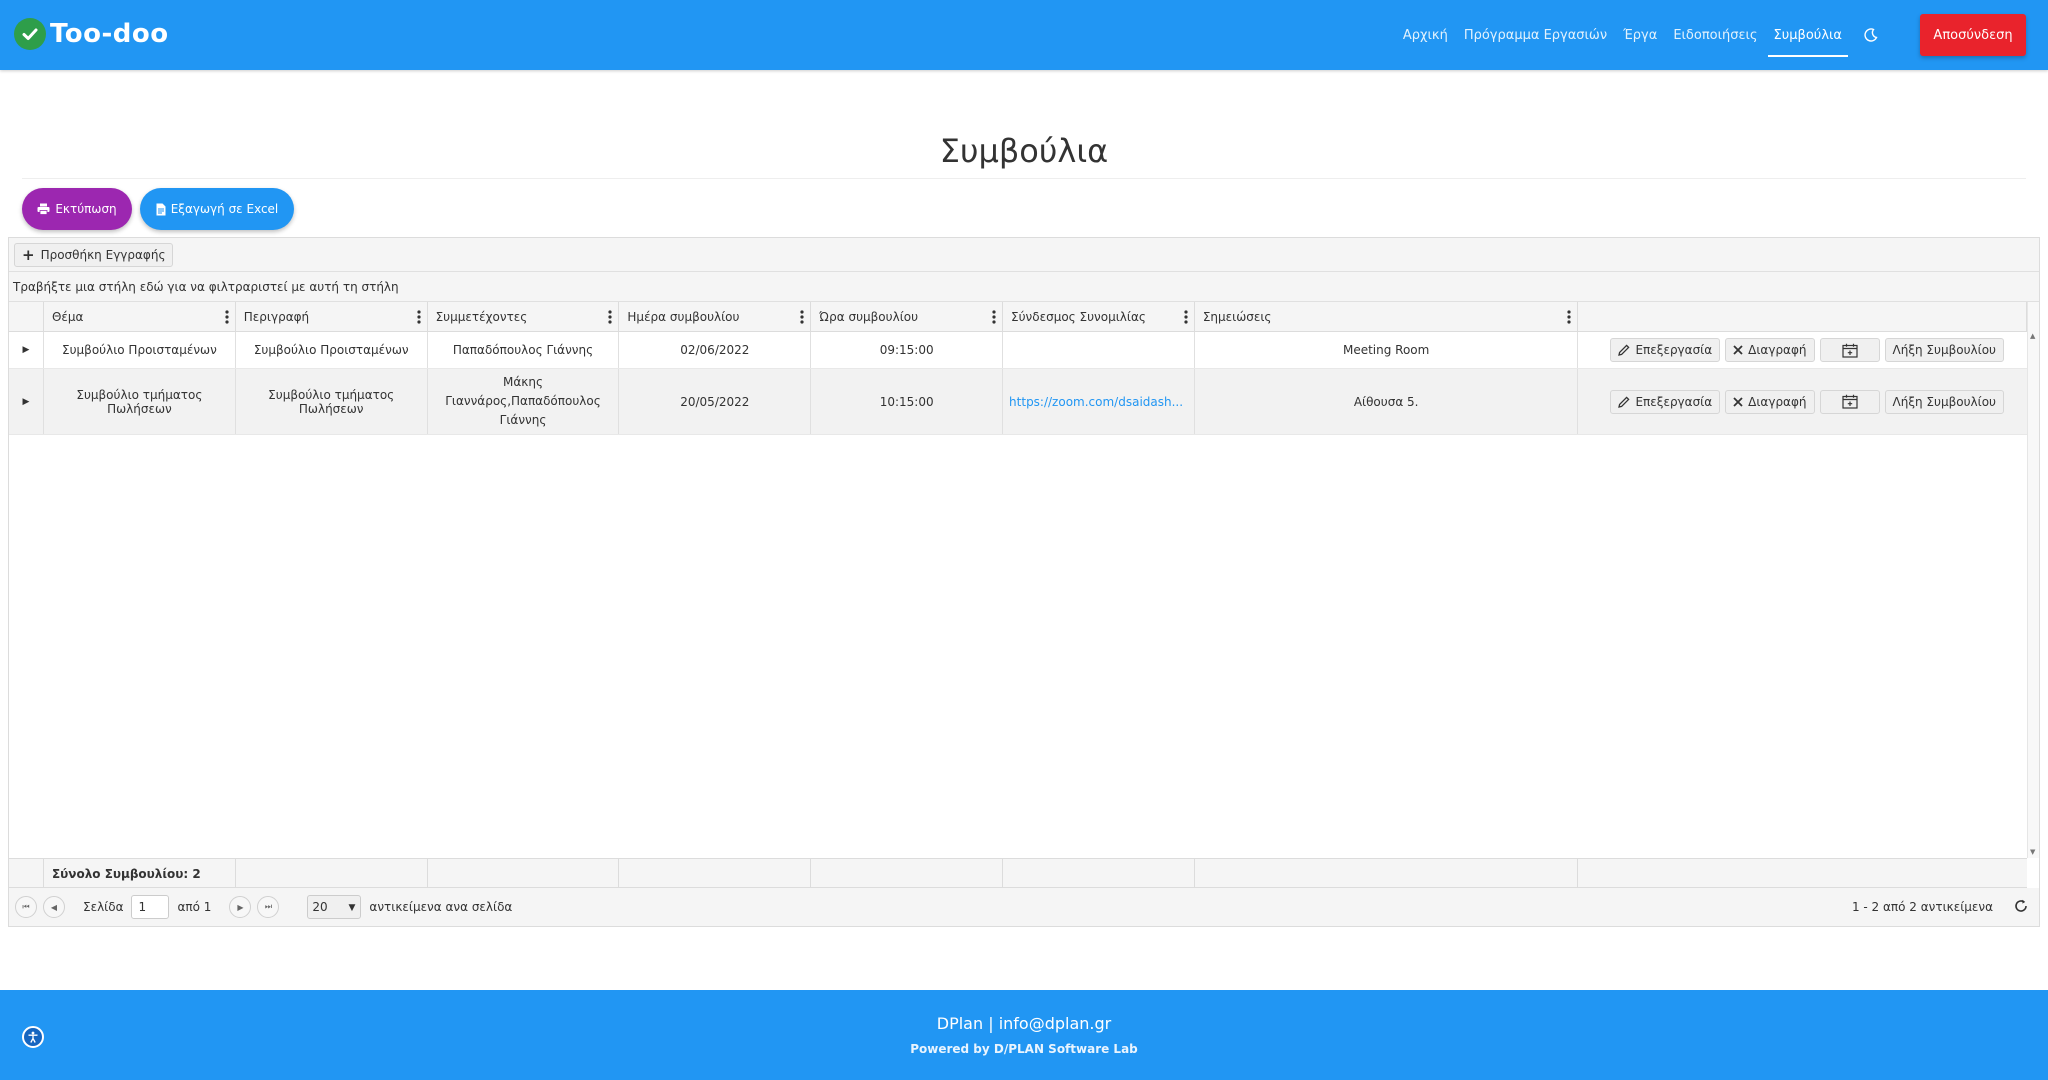  I want to click on plus-icon: +, so click(28, 255).